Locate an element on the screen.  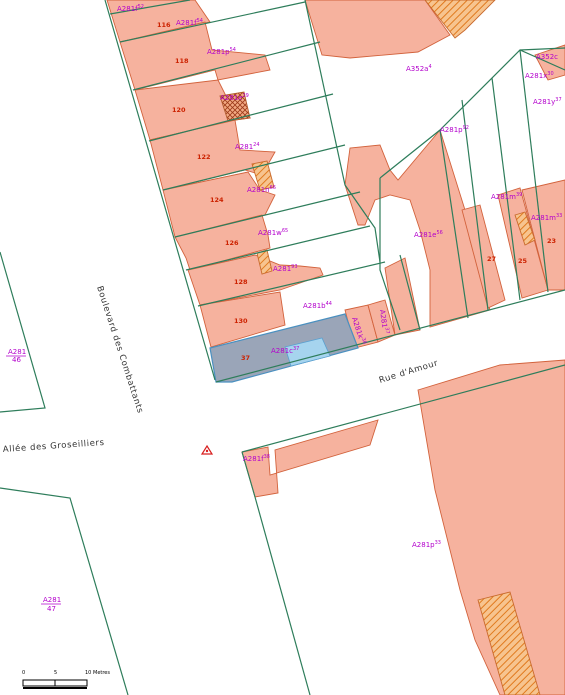
parcel-label: A352c is located at coordinates (547, 57).